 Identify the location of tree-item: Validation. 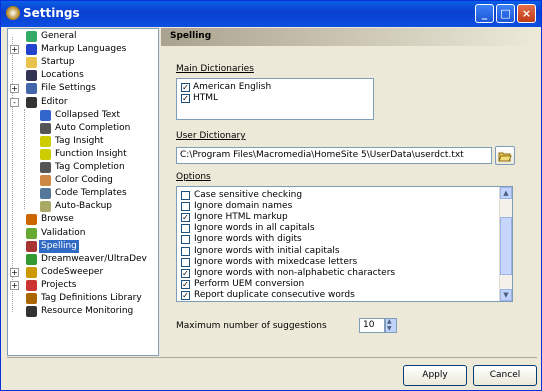
(83, 233).